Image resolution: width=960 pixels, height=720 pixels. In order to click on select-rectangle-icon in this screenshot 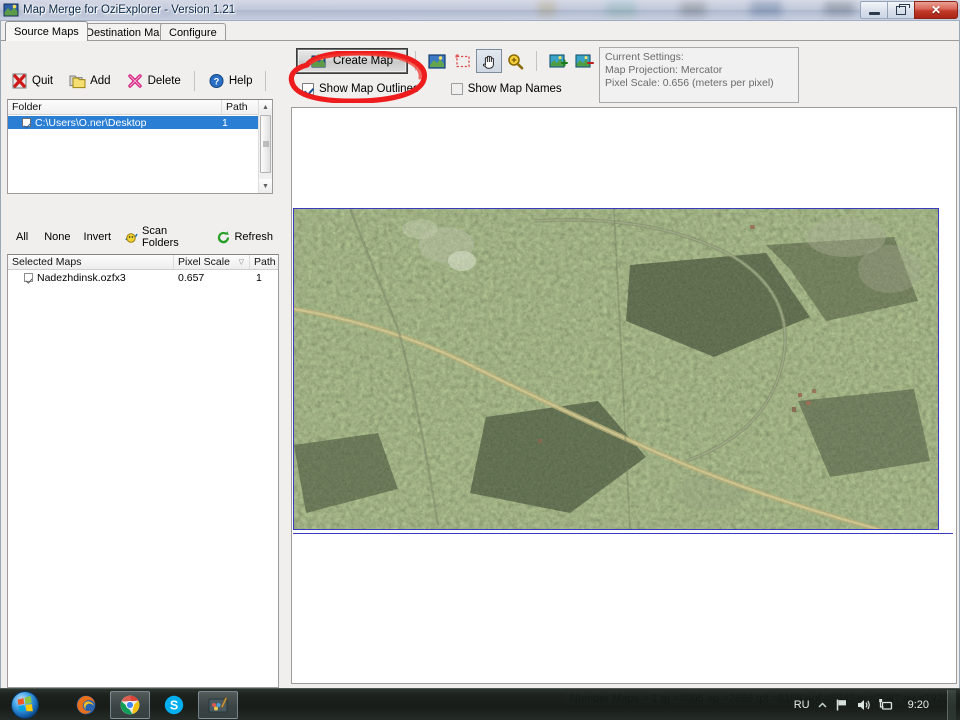, I will do `click(463, 61)`.